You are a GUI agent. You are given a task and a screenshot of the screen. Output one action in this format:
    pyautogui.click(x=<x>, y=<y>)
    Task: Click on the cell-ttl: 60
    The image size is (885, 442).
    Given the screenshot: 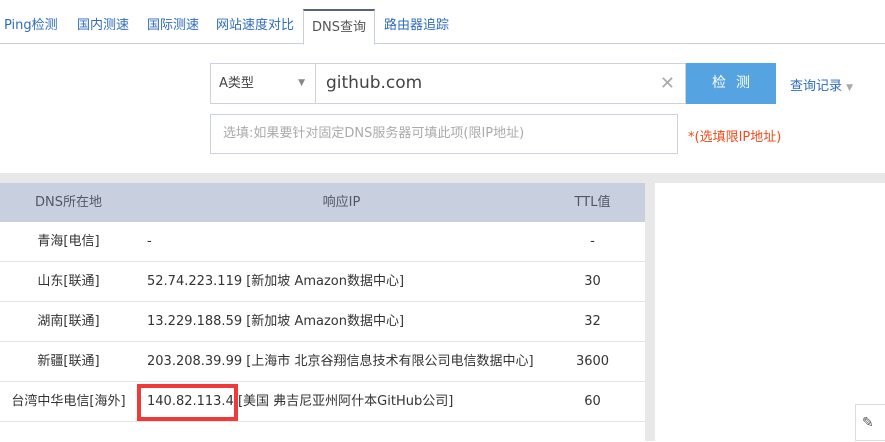 What is the action you would take?
    pyautogui.click(x=592, y=401)
    